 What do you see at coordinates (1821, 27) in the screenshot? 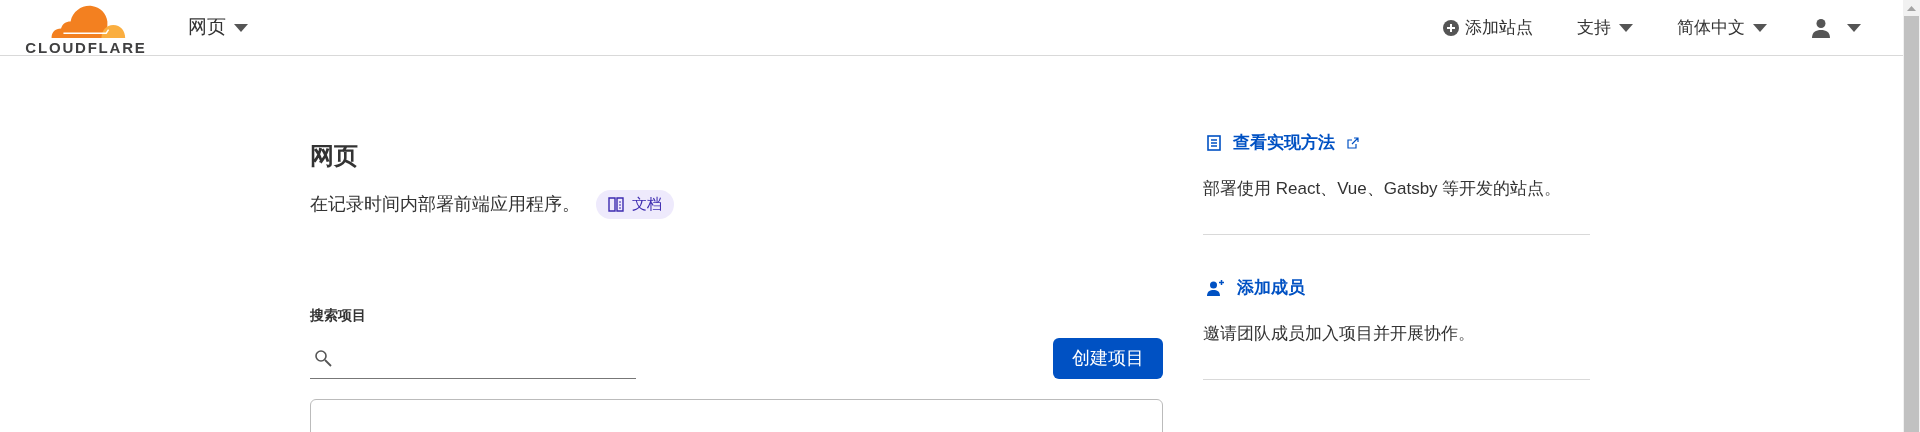
I see `user-icon` at bounding box center [1821, 27].